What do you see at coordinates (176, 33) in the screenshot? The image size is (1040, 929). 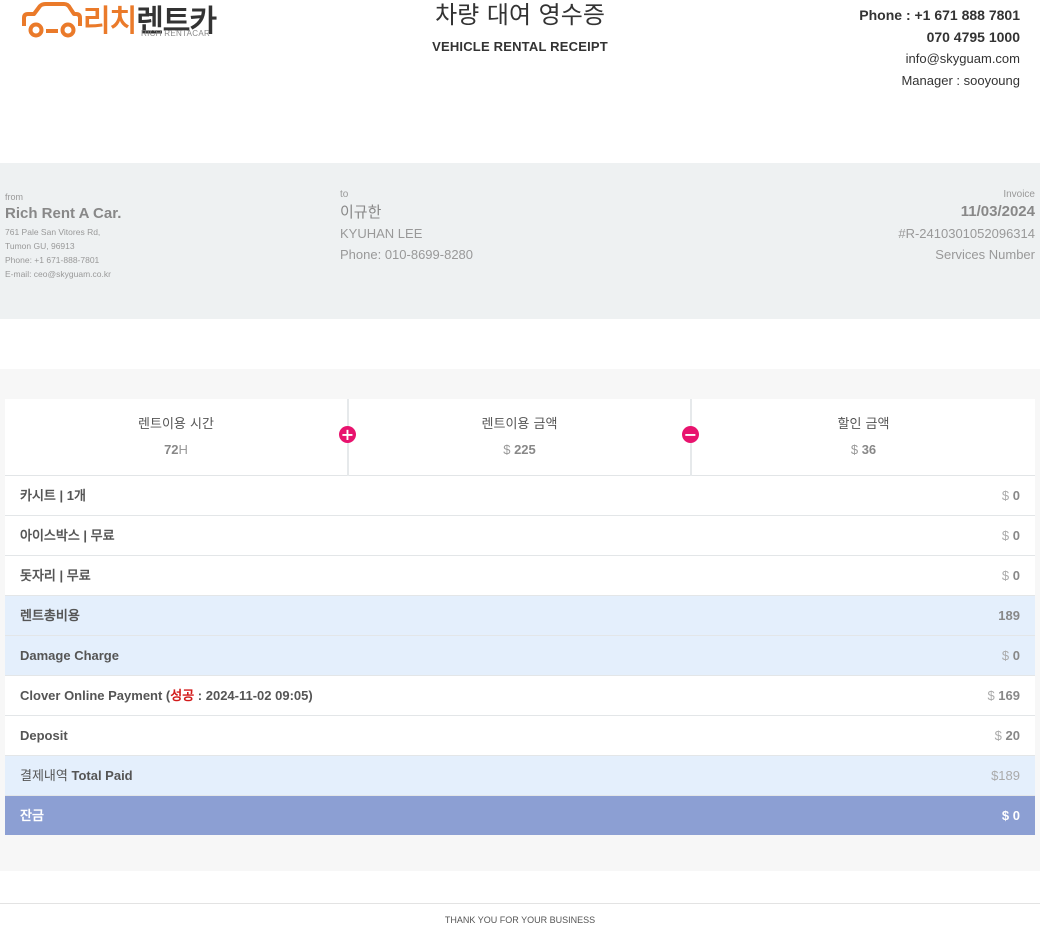 I see `brand-name-en: RICH RENTACAR` at bounding box center [176, 33].